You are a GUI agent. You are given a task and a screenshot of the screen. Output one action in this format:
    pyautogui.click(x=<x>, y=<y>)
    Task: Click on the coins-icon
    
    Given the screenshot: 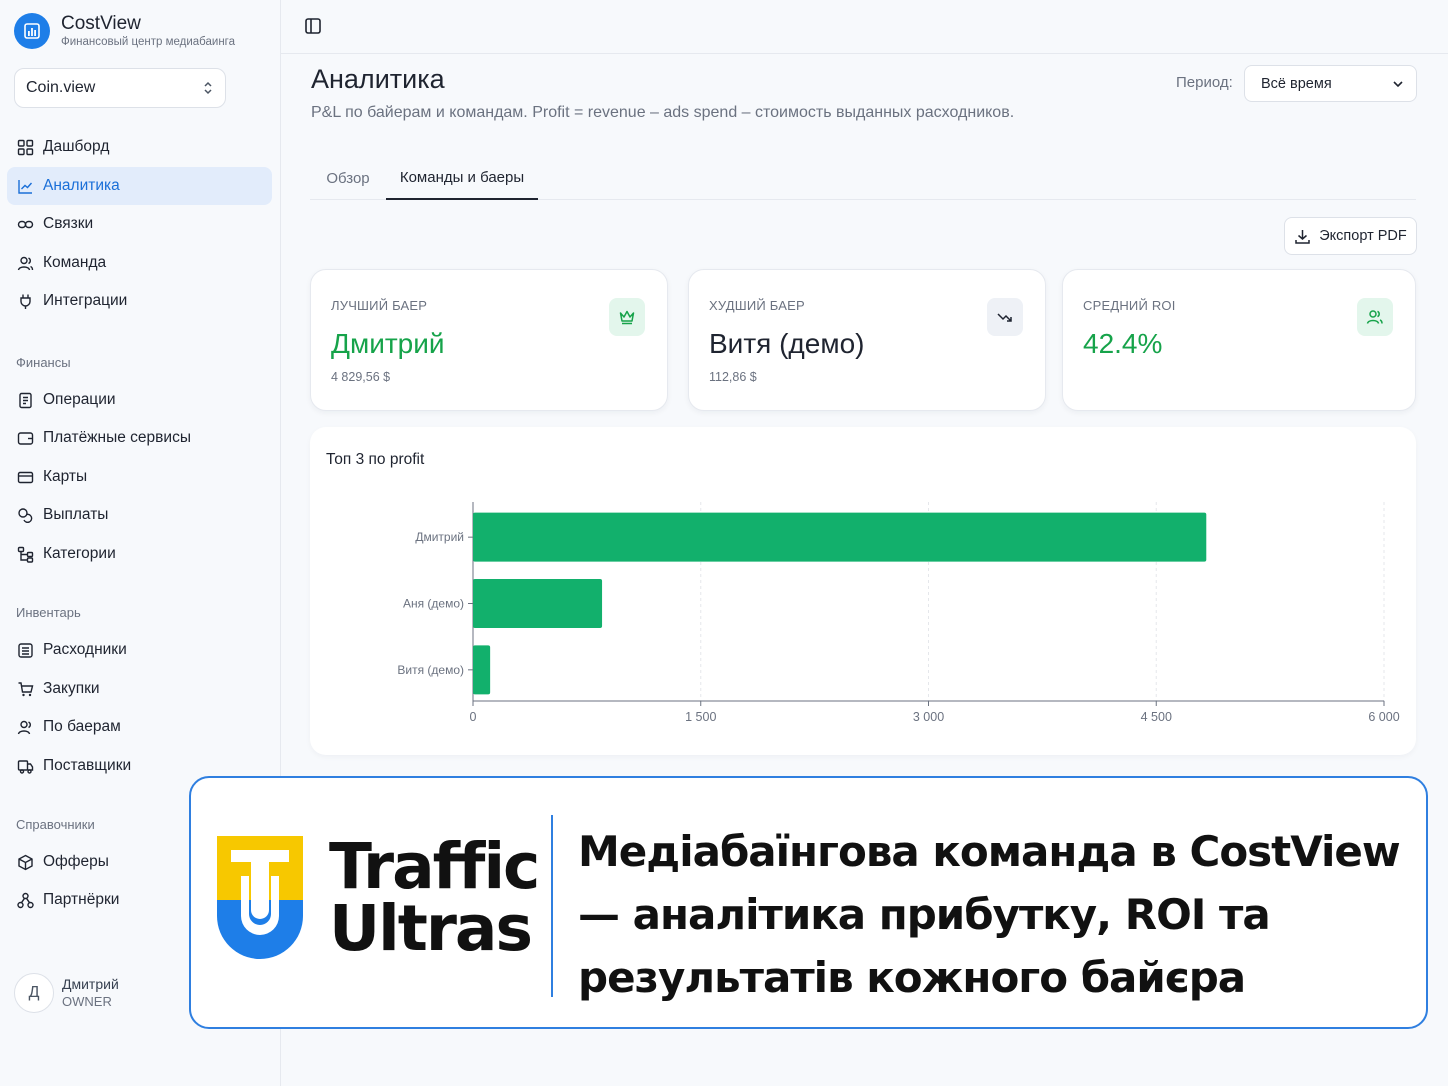 What is the action you would take?
    pyautogui.click(x=25, y=515)
    